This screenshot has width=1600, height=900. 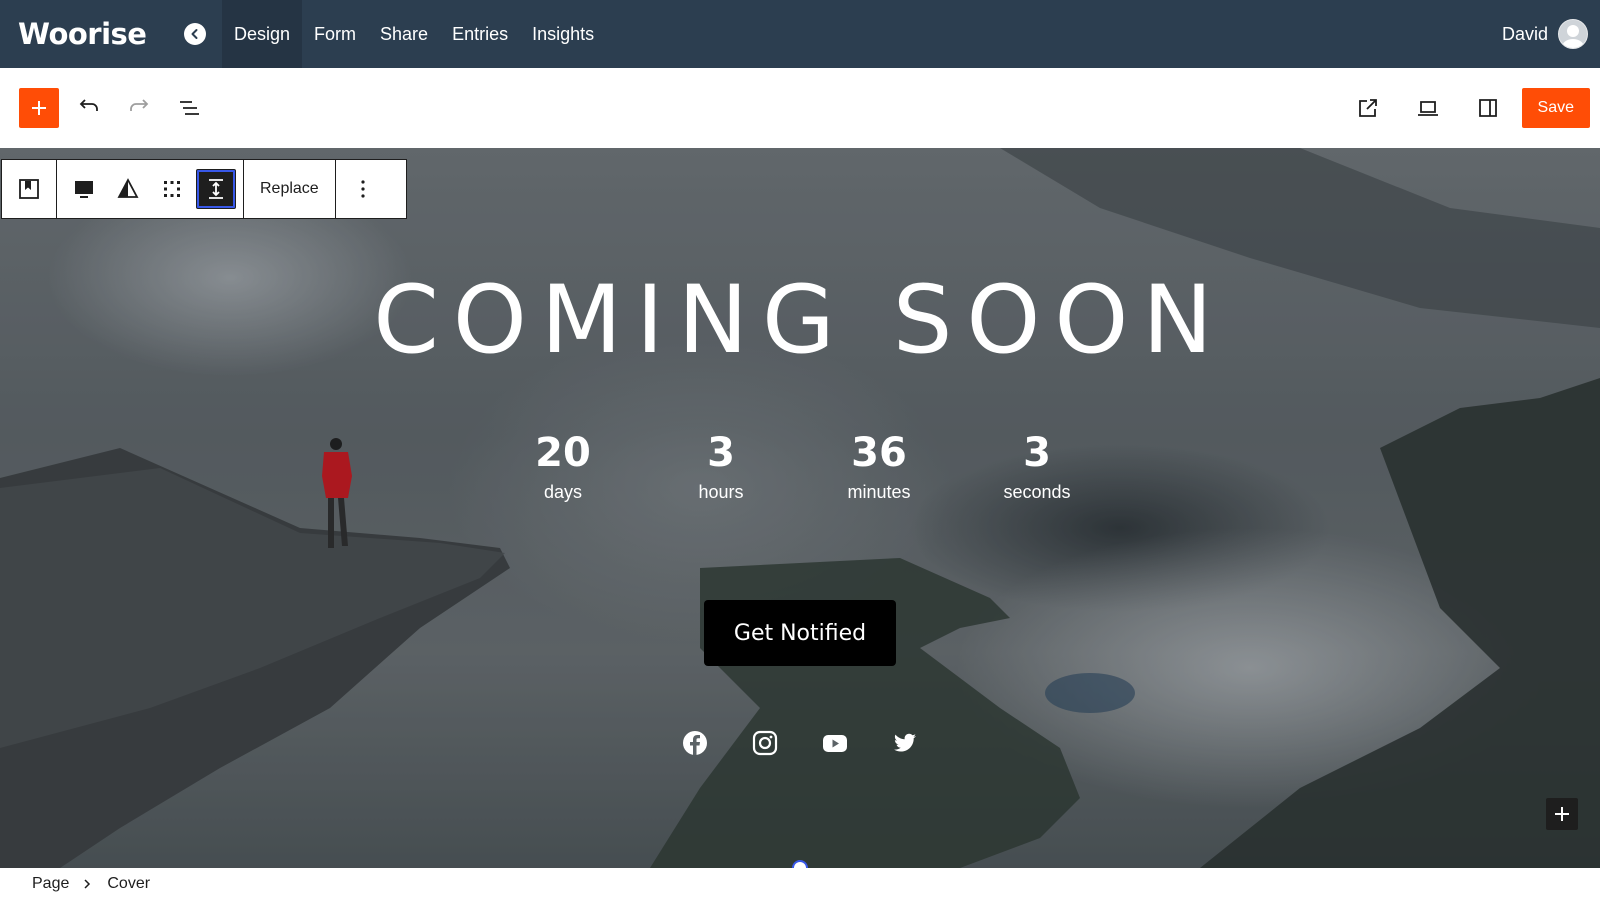 I want to click on instagram-icon, so click(x=765, y=743).